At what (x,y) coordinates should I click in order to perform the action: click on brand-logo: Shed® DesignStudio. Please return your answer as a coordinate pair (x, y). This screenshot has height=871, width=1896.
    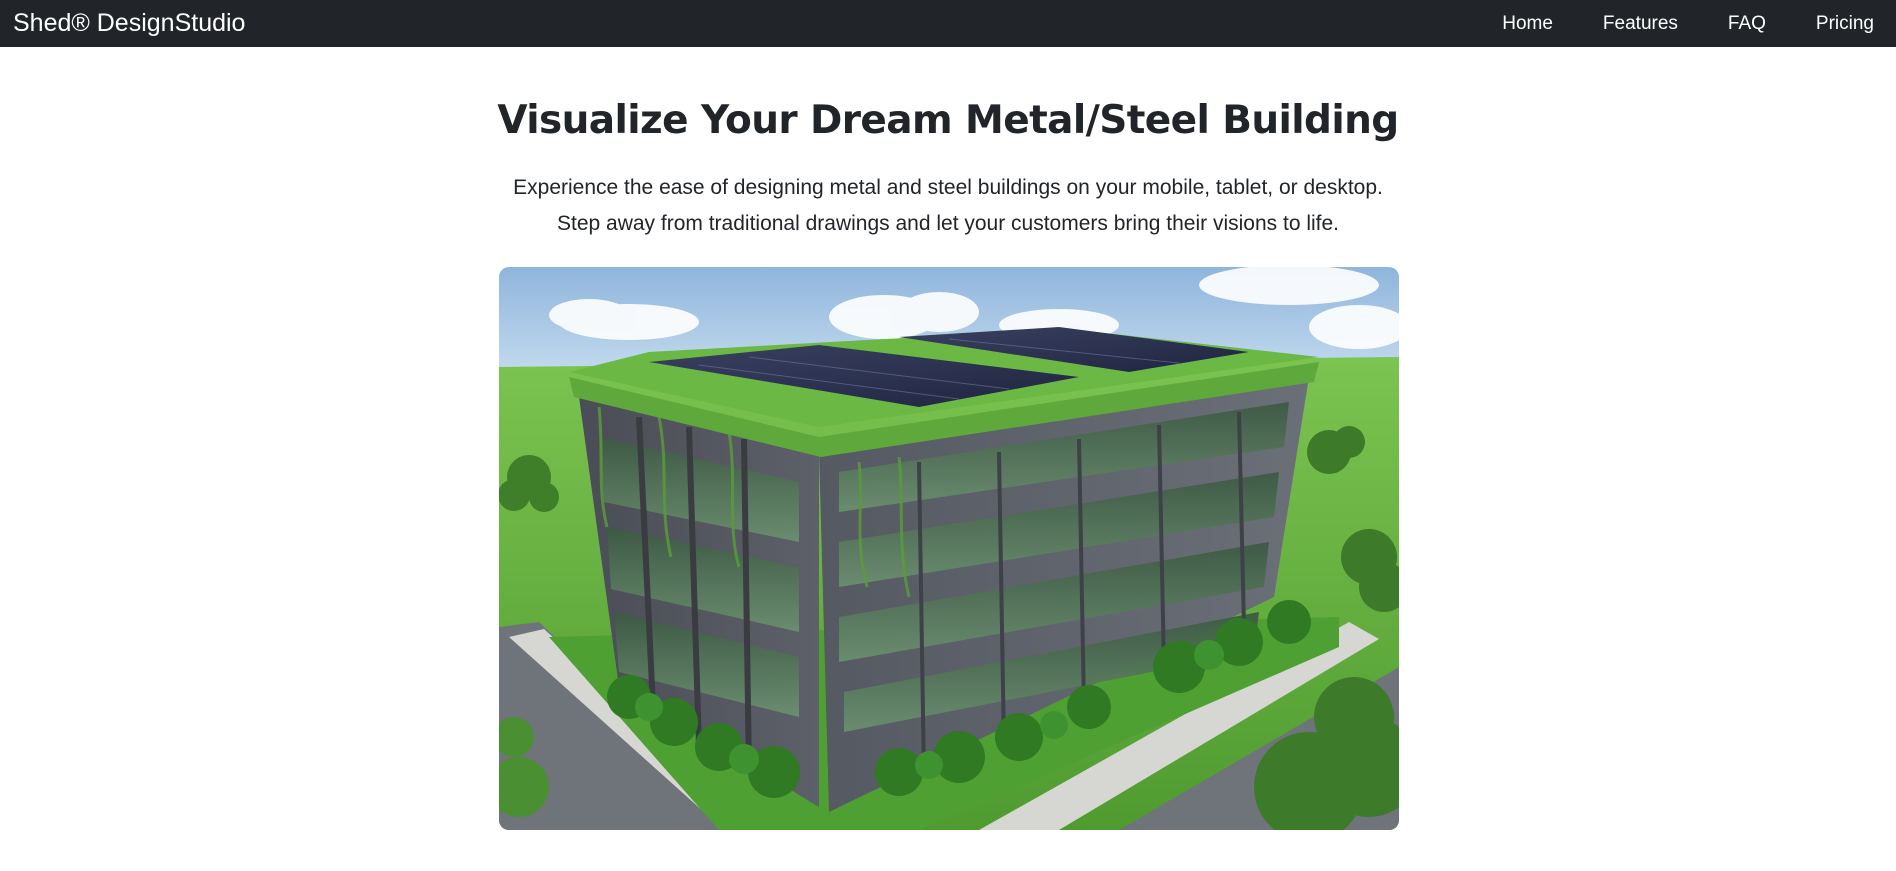
    Looking at the image, I should click on (129, 23).